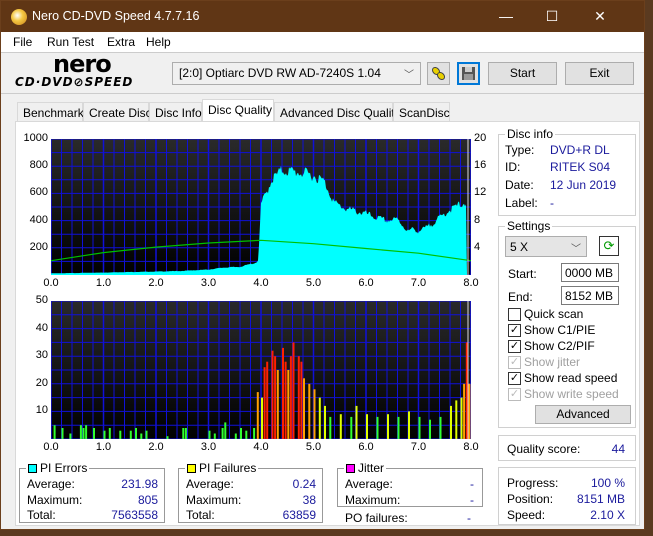 The height and width of the screenshot is (536, 653). What do you see at coordinates (22, 42) in the screenshot?
I see `menu-file: File` at bounding box center [22, 42].